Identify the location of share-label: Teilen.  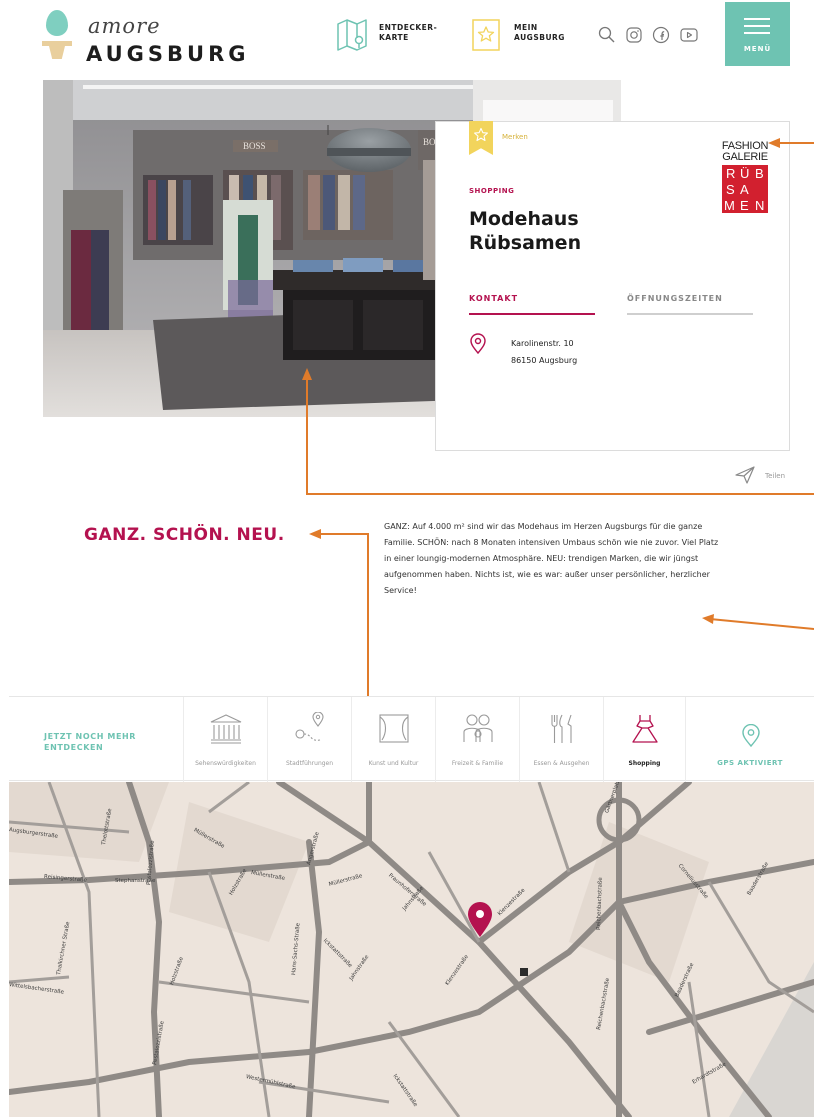
(775, 476).